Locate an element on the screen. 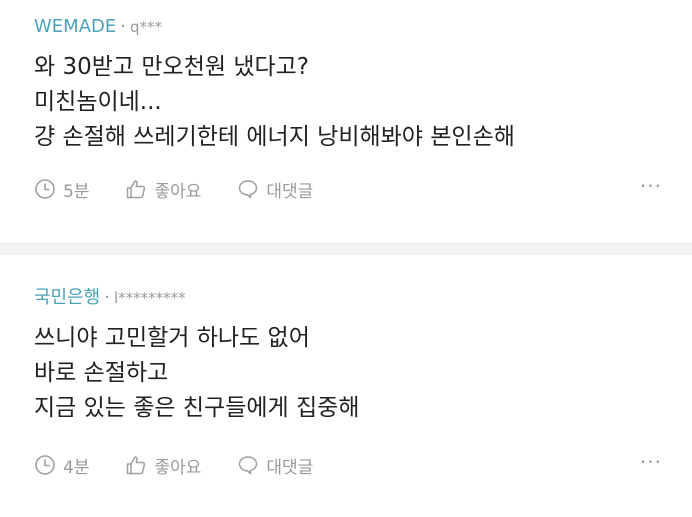 The height and width of the screenshot is (517, 692). time-text: 5분 is located at coordinates (76, 191).